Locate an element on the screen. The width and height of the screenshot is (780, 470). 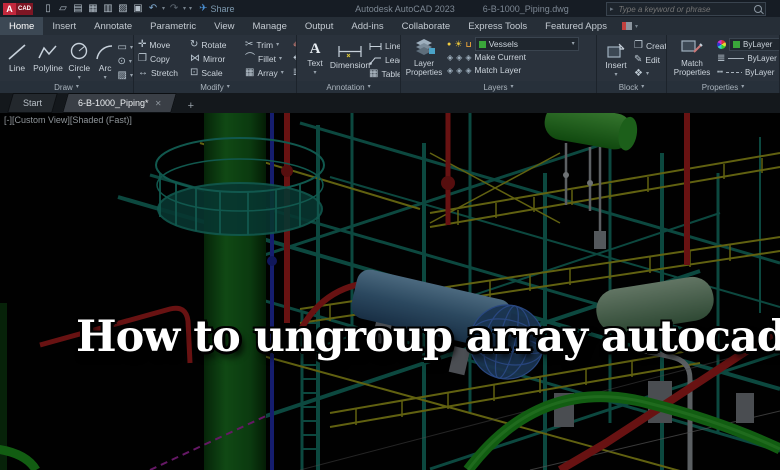
tool-scale: ⊡ Scale is located at coordinates (215, 73).